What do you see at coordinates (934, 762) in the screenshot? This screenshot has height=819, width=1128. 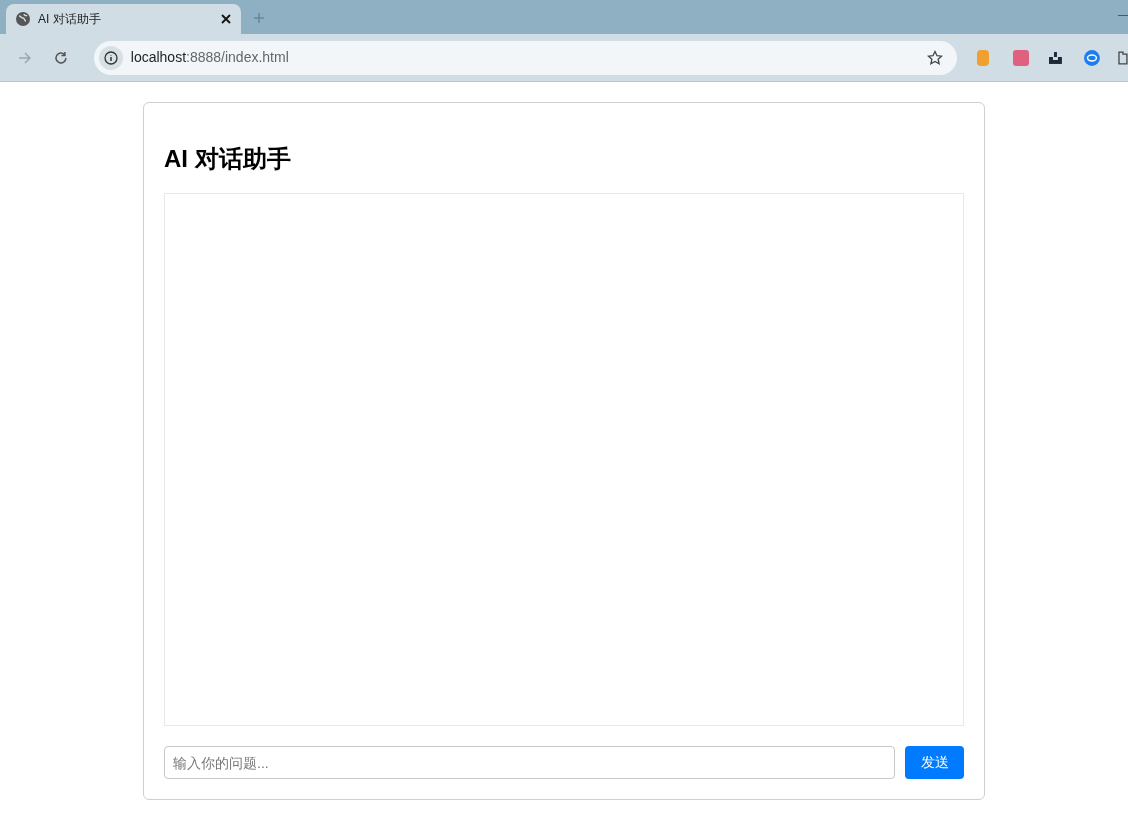 I see `send-button: 发送` at bounding box center [934, 762].